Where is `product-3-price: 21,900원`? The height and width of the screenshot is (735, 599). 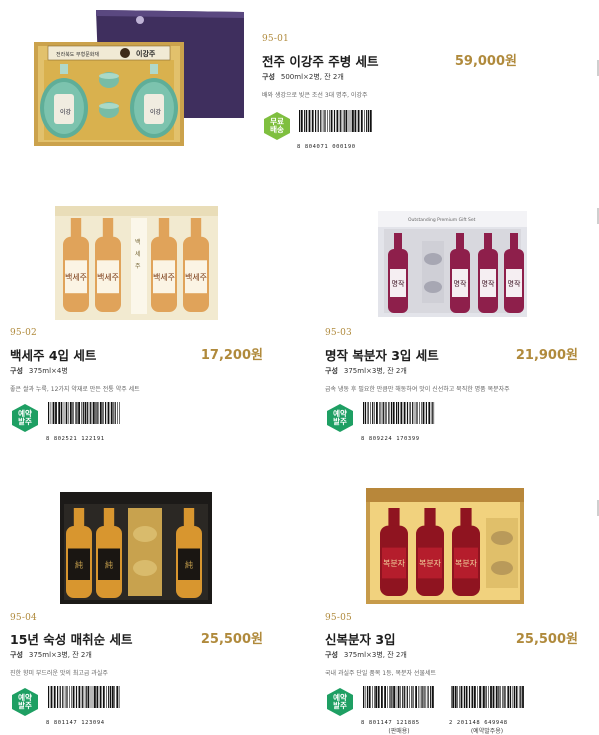
product-3-price: 21,900원 is located at coordinates (546, 355).